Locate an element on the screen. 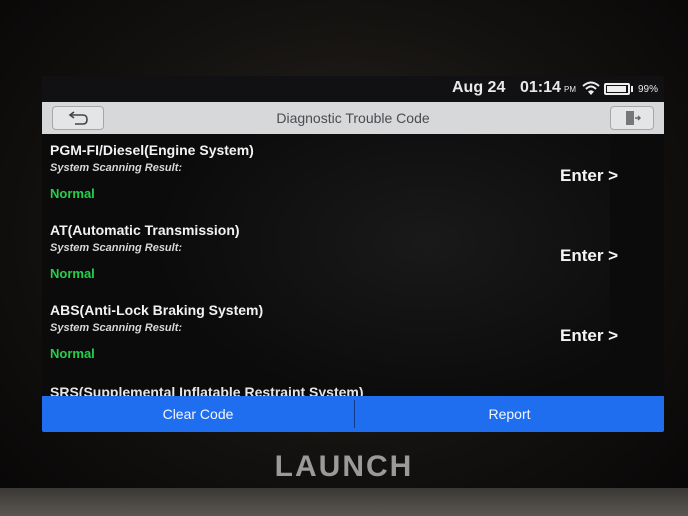 This screenshot has height=516, width=688. system-name: AT(Automatic Transmission) is located at coordinates (145, 230).